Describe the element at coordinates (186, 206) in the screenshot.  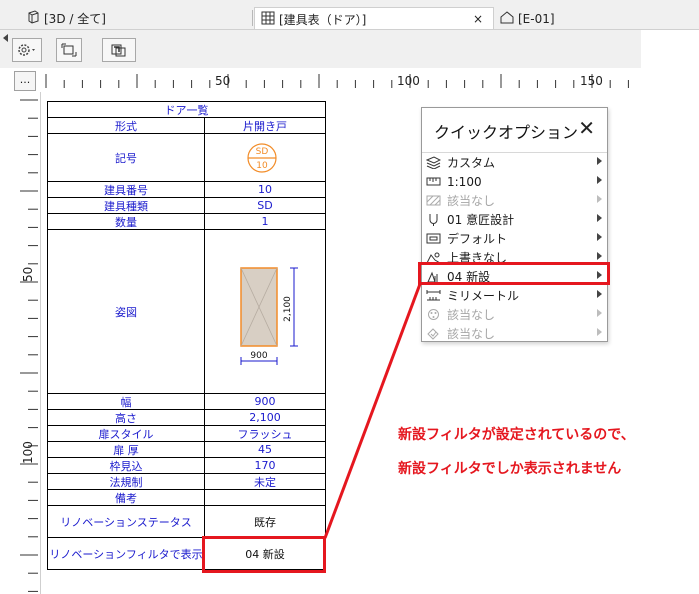
I see `table-row: 建具種類 SD` at that location.